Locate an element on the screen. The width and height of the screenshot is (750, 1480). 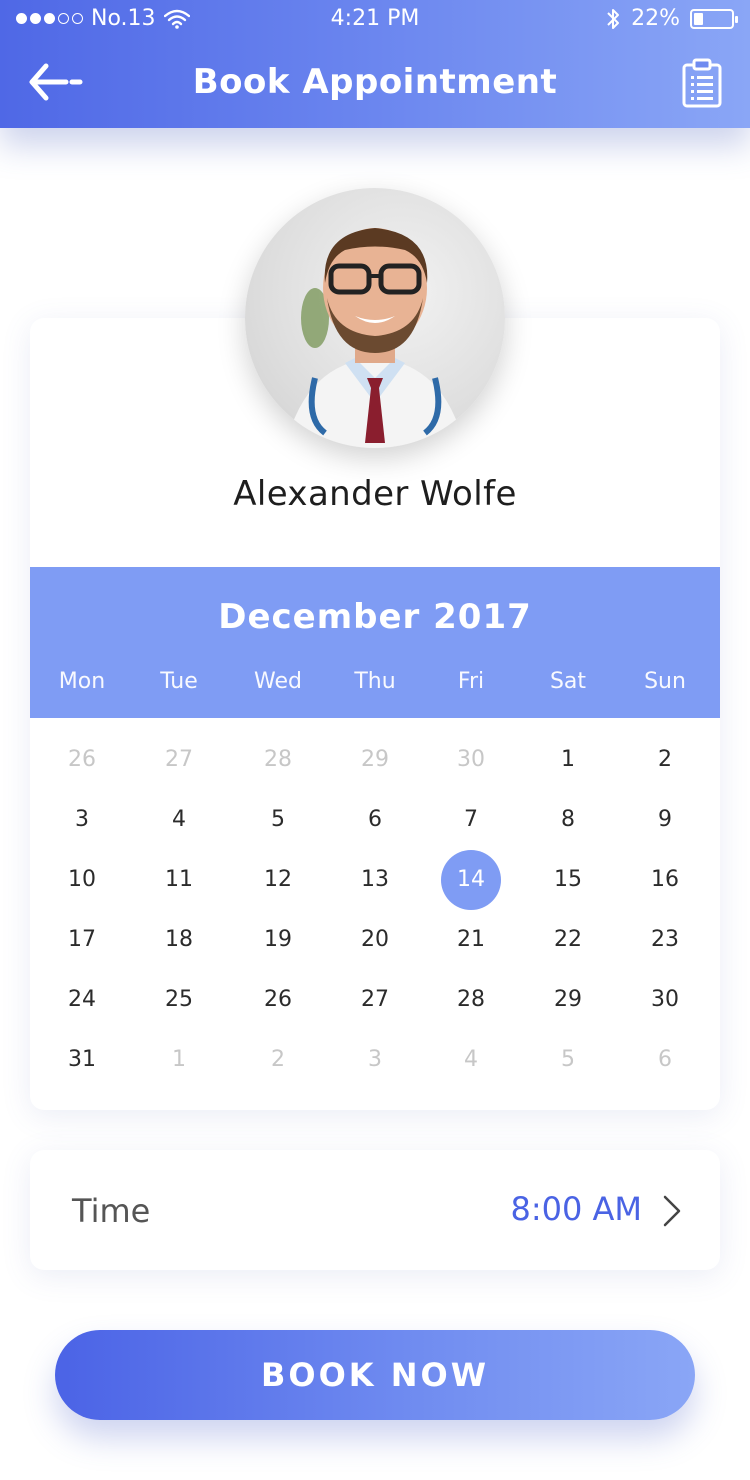
weekday-label: Tue is located at coordinates (179, 681).